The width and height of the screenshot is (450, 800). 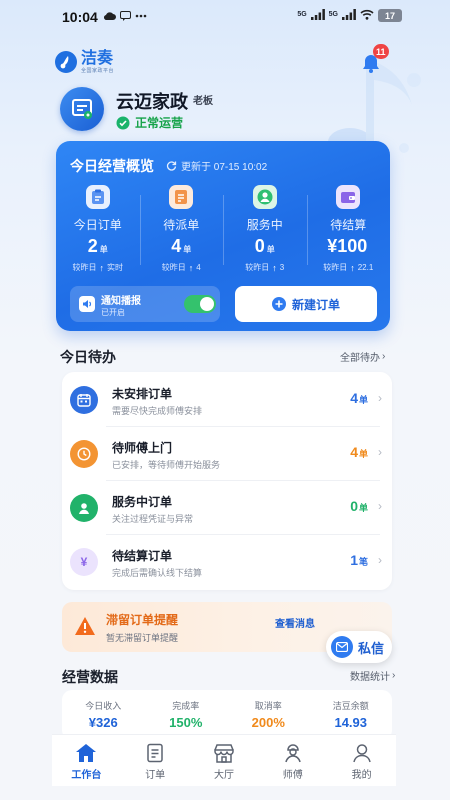 I want to click on data-stats-link: 数据统计 ›, so click(x=372, y=675).